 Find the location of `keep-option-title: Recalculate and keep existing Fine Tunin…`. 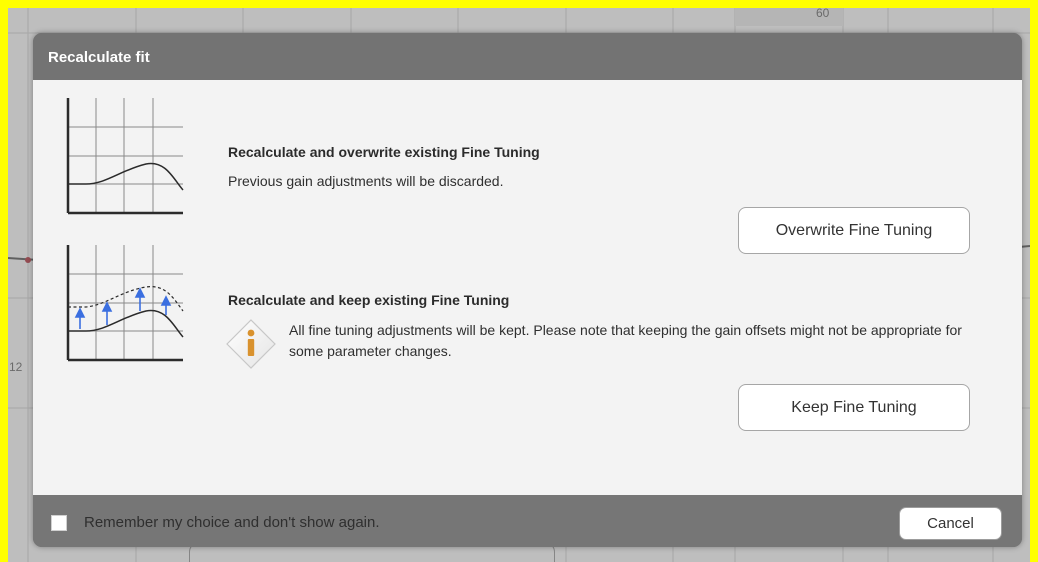

keep-option-title: Recalculate and keep existing Fine Tunin… is located at coordinates (369, 300).